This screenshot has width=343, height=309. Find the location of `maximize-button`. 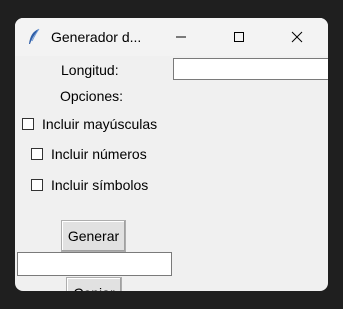

maximize-button is located at coordinates (239, 37).